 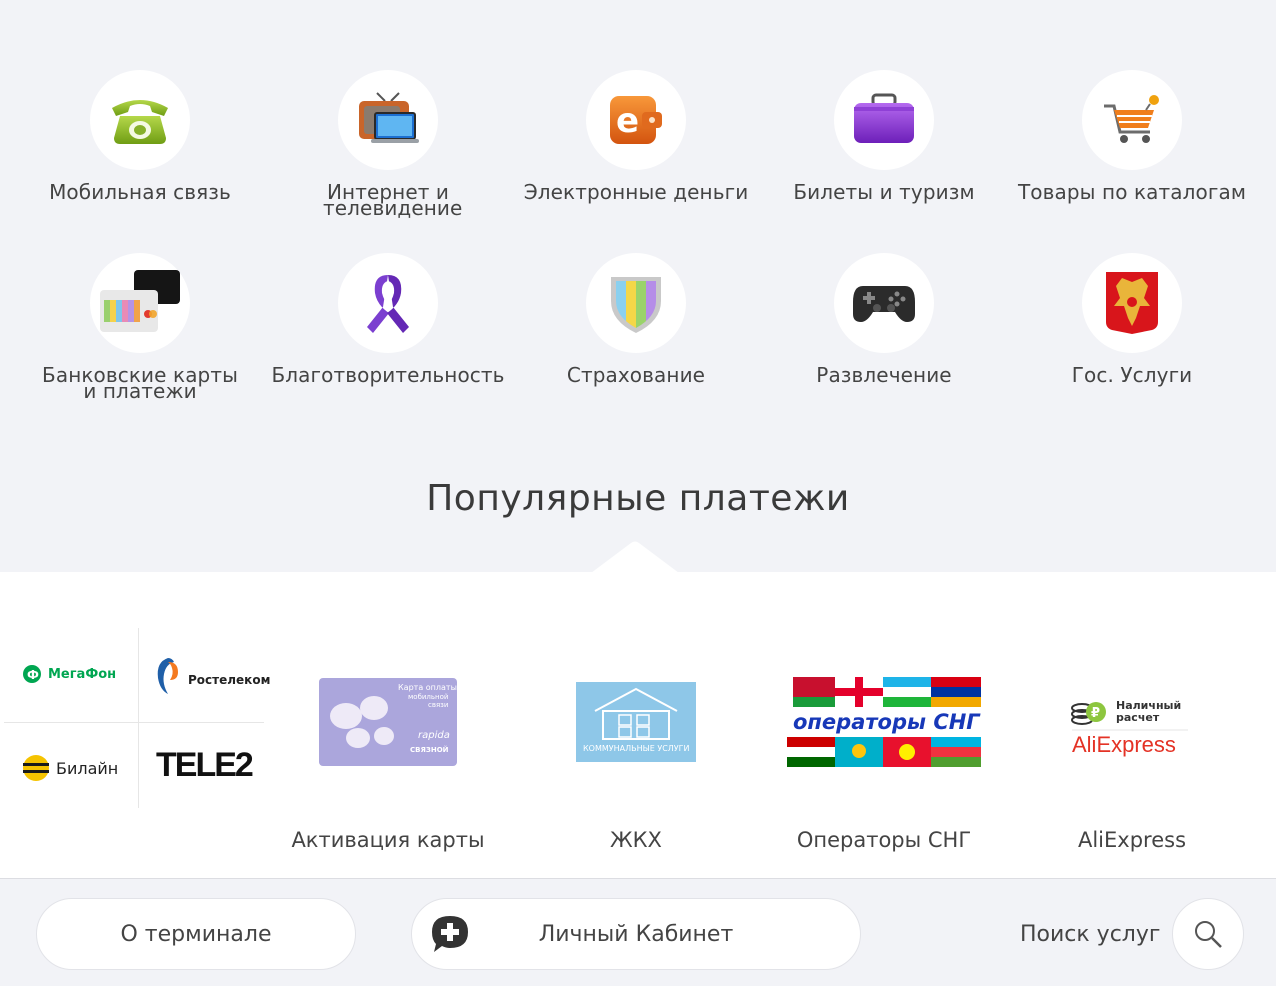 I want to click on category-label: Мобильная связь, so click(x=140, y=192).